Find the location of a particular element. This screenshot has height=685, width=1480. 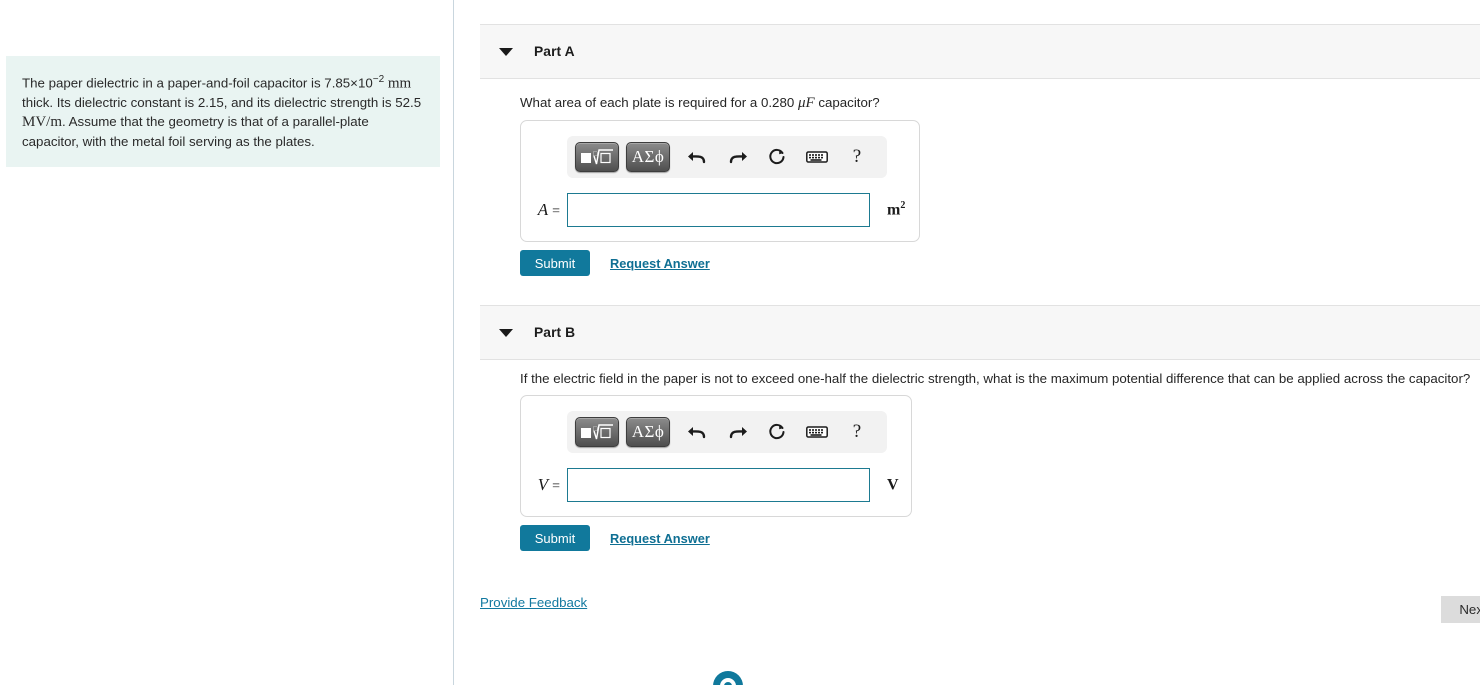

answer-unit-a: m2 is located at coordinates (896, 209).